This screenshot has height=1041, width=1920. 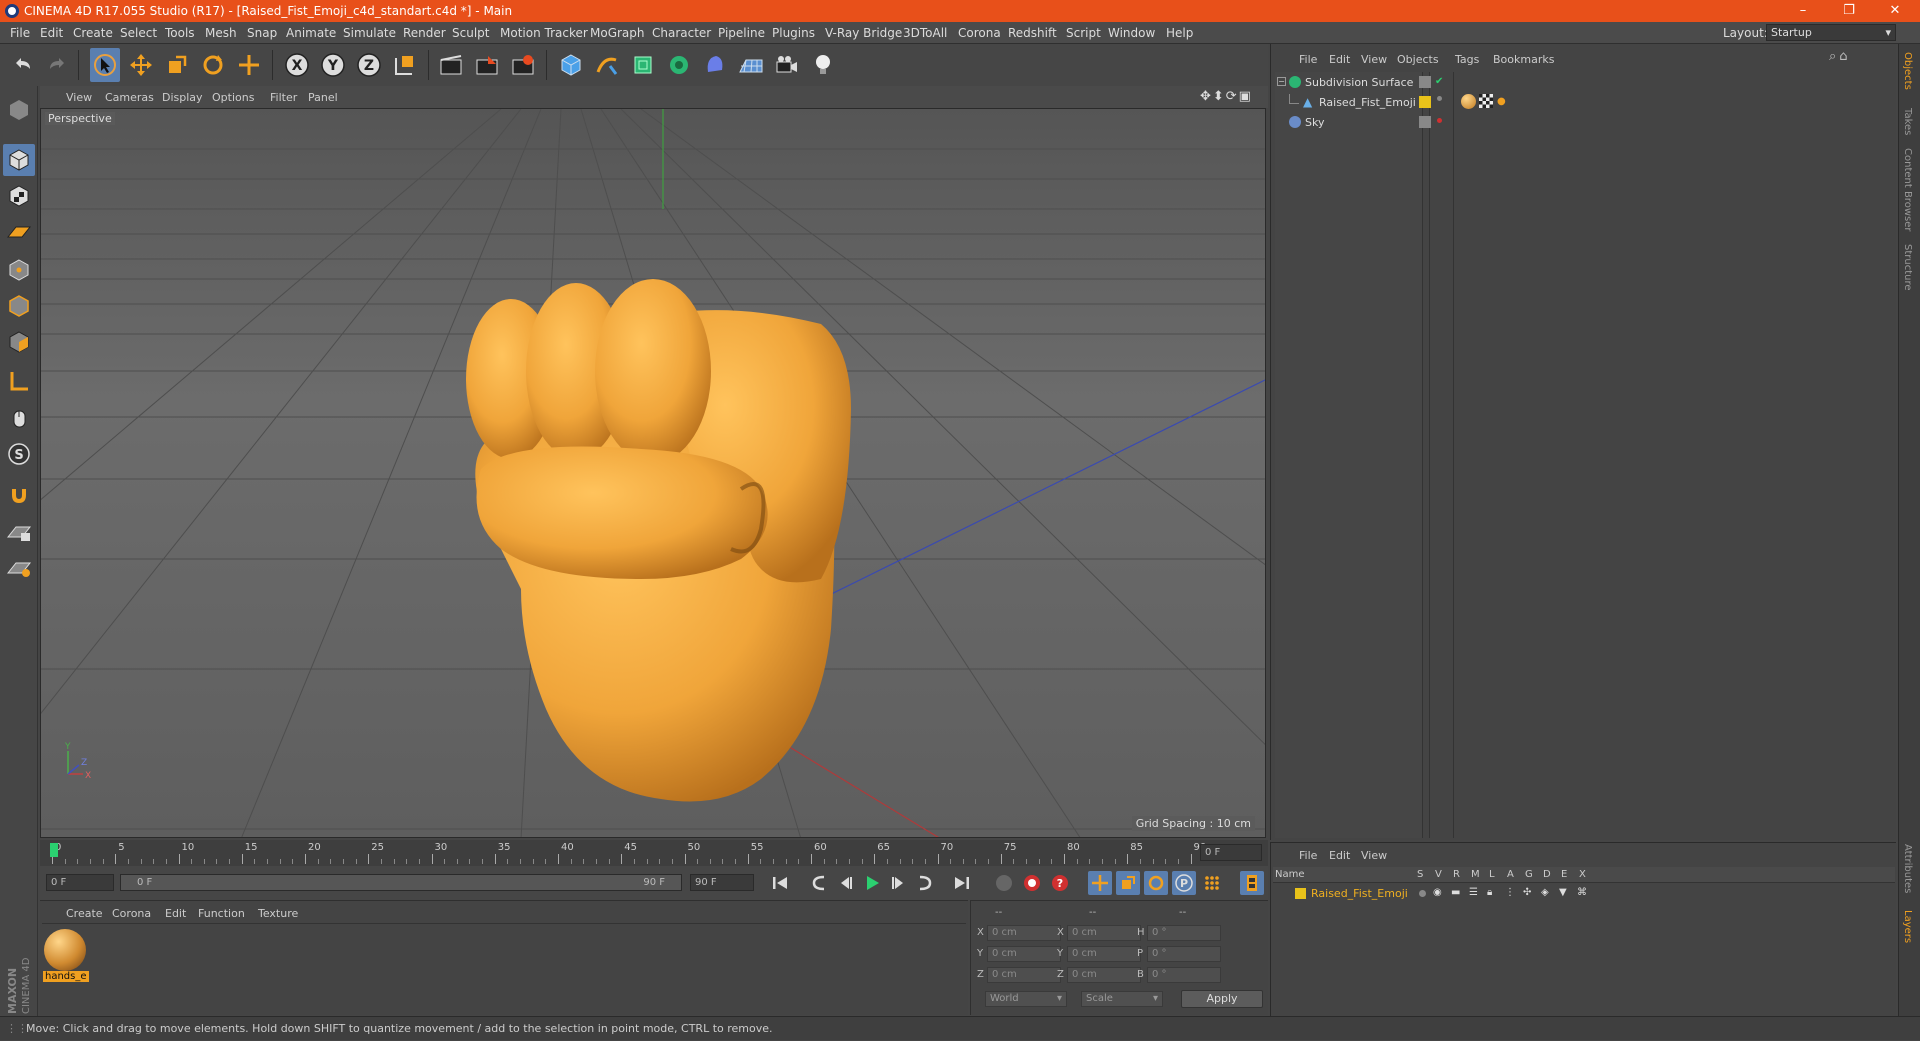 I want to click on deformer-toggle-icon: ◈, so click(x=1545, y=892).